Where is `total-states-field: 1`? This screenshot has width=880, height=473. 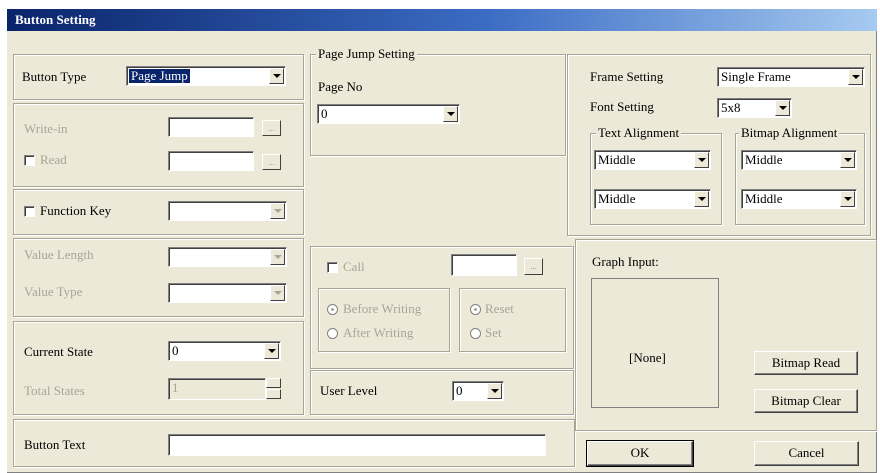 total-states-field: 1 is located at coordinates (217, 389).